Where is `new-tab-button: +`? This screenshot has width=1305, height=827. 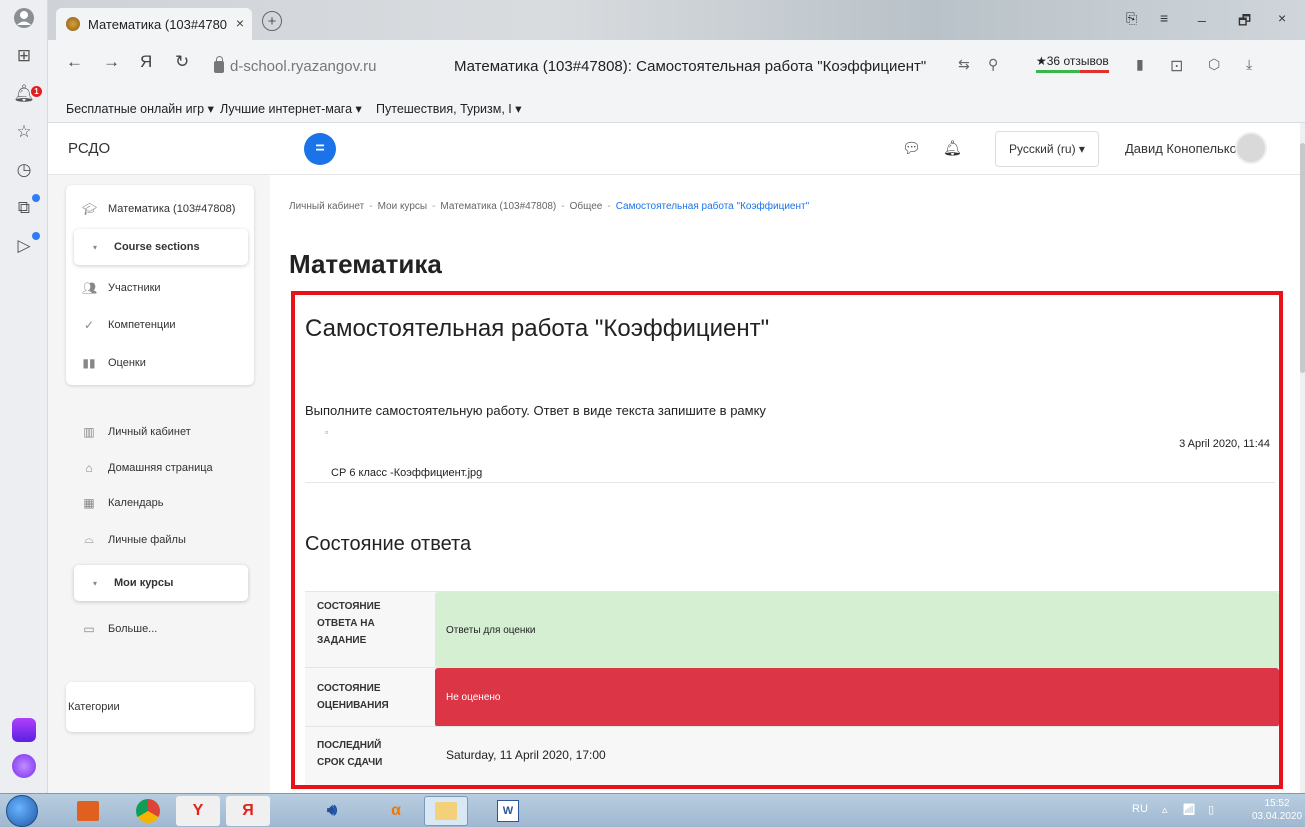 new-tab-button: + is located at coordinates (272, 21).